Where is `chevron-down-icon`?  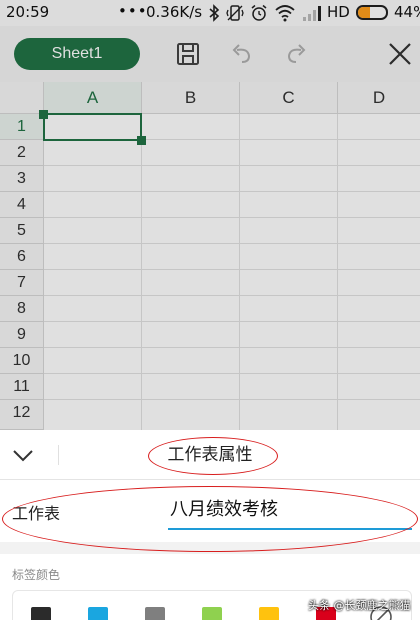
chevron-down-icon is located at coordinates (23, 455).